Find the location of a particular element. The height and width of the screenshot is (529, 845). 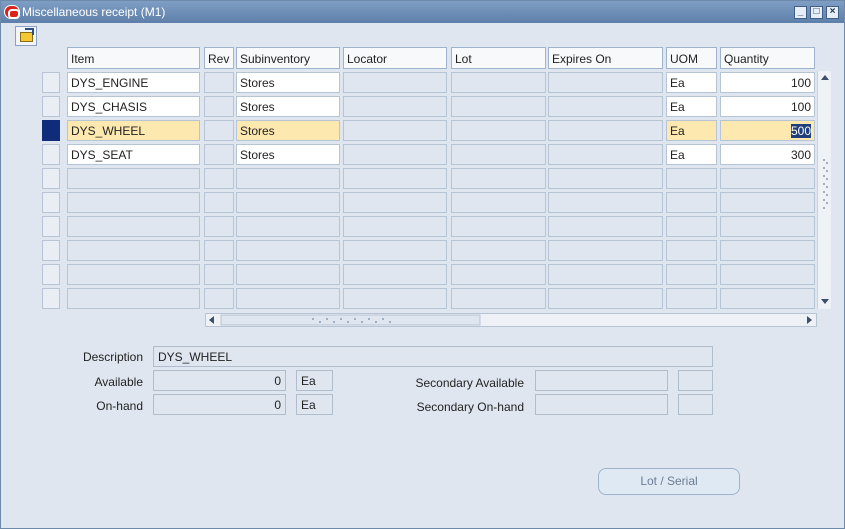

column-header-item: Item is located at coordinates (133, 58).